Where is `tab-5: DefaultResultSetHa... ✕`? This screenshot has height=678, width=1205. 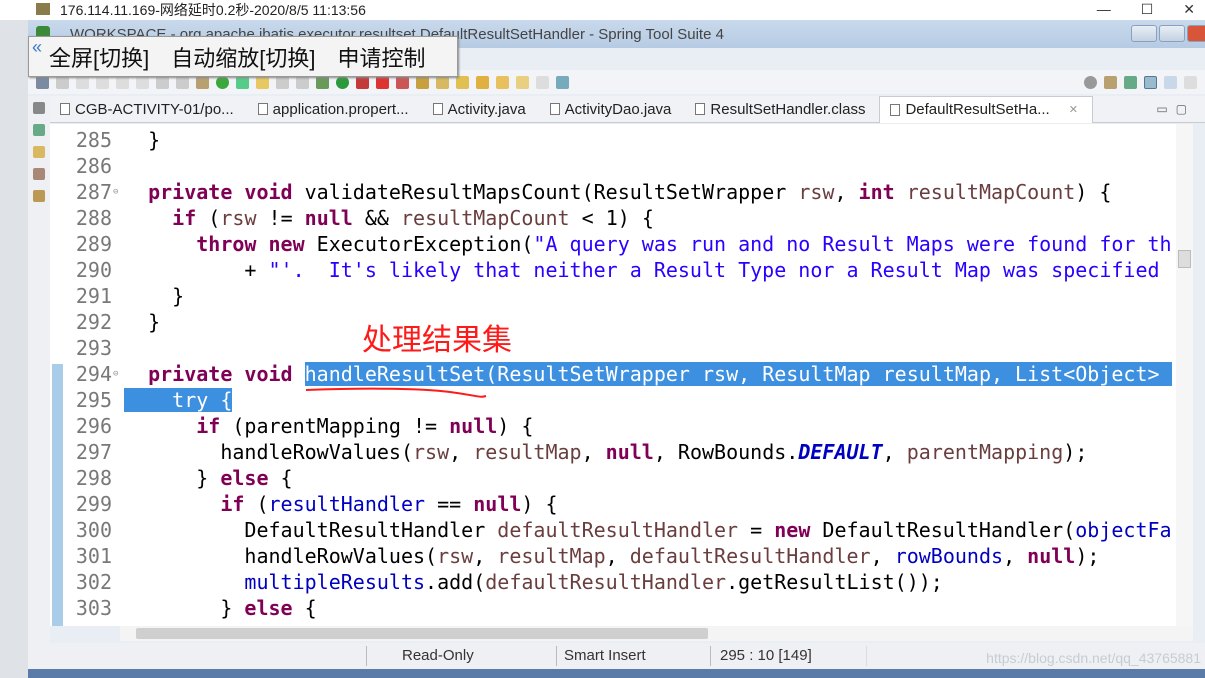 tab-5: DefaultResultSetHa... ✕ is located at coordinates (986, 109).